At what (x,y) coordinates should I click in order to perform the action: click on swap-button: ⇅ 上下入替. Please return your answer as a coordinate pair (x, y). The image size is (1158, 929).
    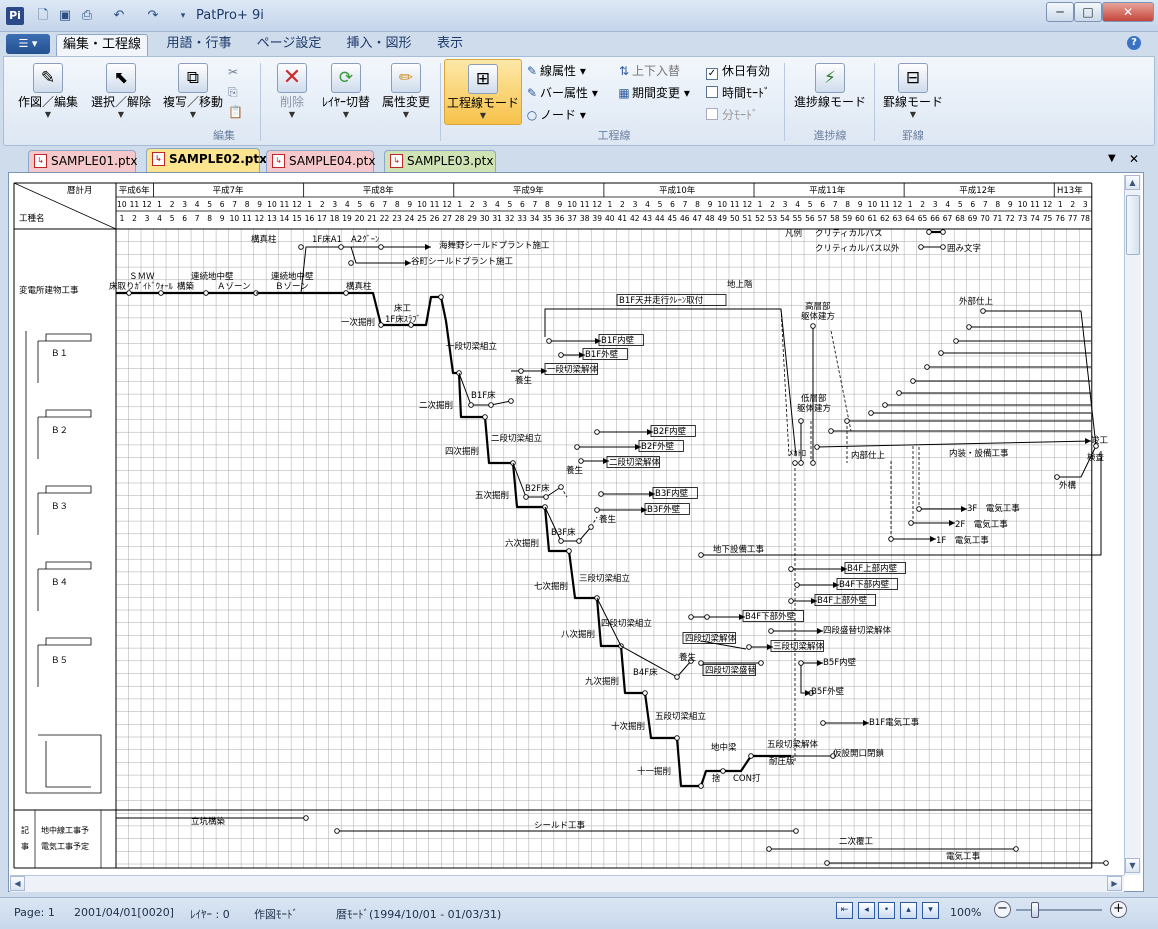
    Looking at the image, I should click on (648, 71).